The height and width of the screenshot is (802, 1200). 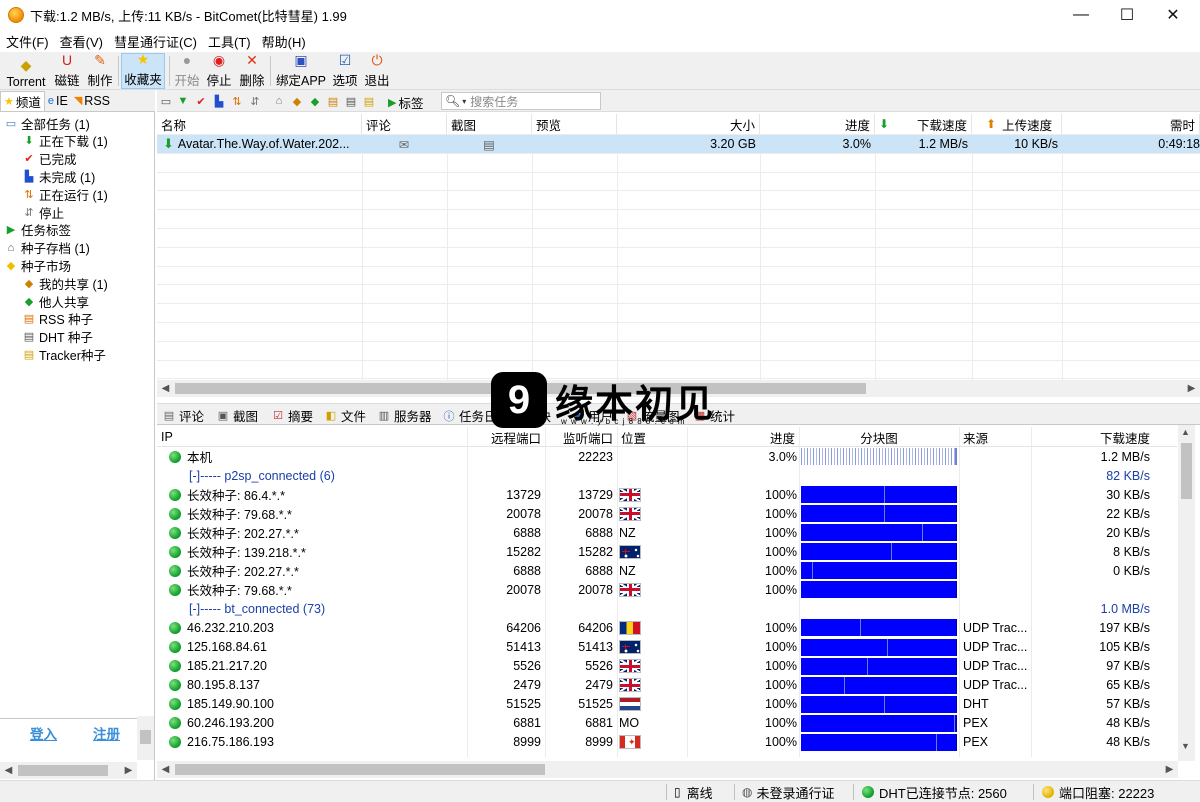 I want to click on peer-row: 185.149.90.100 51525 51525 100% DHT 57 KB/s, so click(x=667, y=704).